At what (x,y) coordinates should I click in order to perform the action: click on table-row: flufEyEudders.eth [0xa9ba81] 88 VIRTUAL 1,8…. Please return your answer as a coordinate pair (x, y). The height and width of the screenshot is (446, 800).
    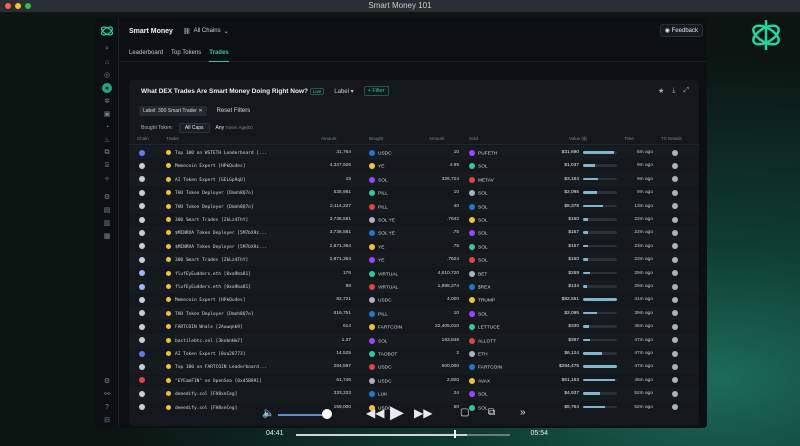
    Looking at the image, I should click on (414, 287).